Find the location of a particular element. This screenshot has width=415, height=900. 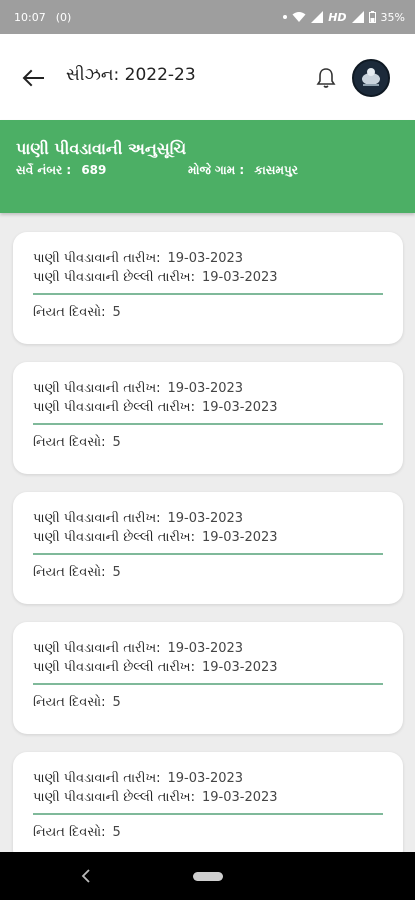

status-bar: 10:07 (0) HD 35% is located at coordinates (207, 17).